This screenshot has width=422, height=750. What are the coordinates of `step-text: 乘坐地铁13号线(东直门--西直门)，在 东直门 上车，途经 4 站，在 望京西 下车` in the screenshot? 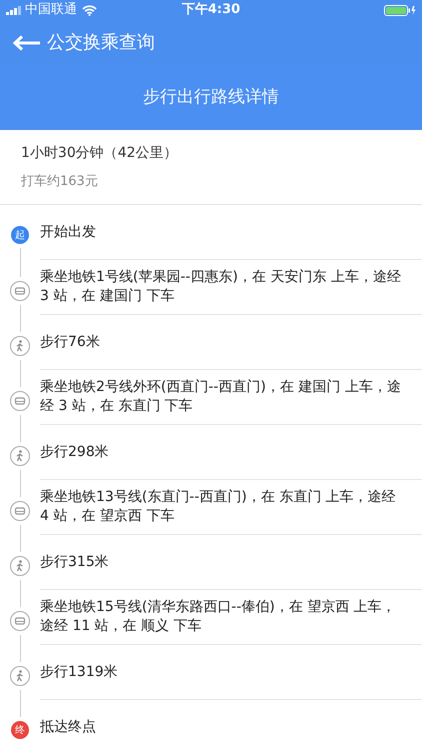 It's located at (218, 507).